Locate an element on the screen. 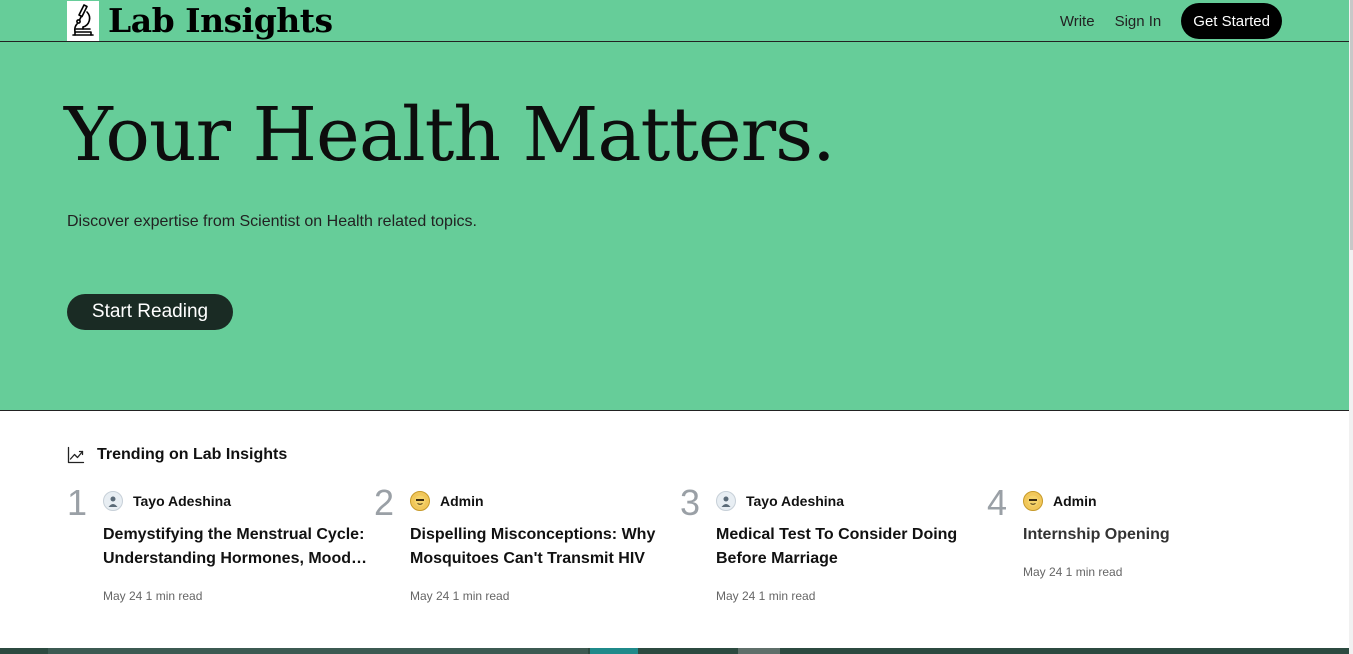 The width and height of the screenshot is (1353, 654). trending-rank: 4 is located at coordinates (997, 502).